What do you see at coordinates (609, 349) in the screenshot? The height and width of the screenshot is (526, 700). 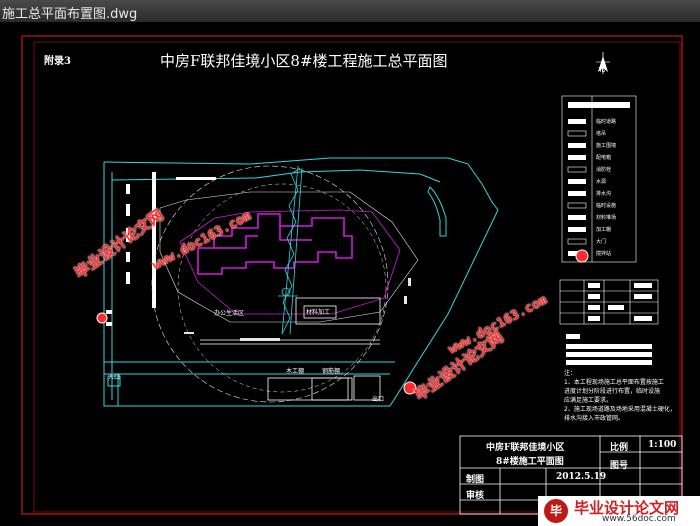 I see `text-blocks` at bounding box center [609, 349].